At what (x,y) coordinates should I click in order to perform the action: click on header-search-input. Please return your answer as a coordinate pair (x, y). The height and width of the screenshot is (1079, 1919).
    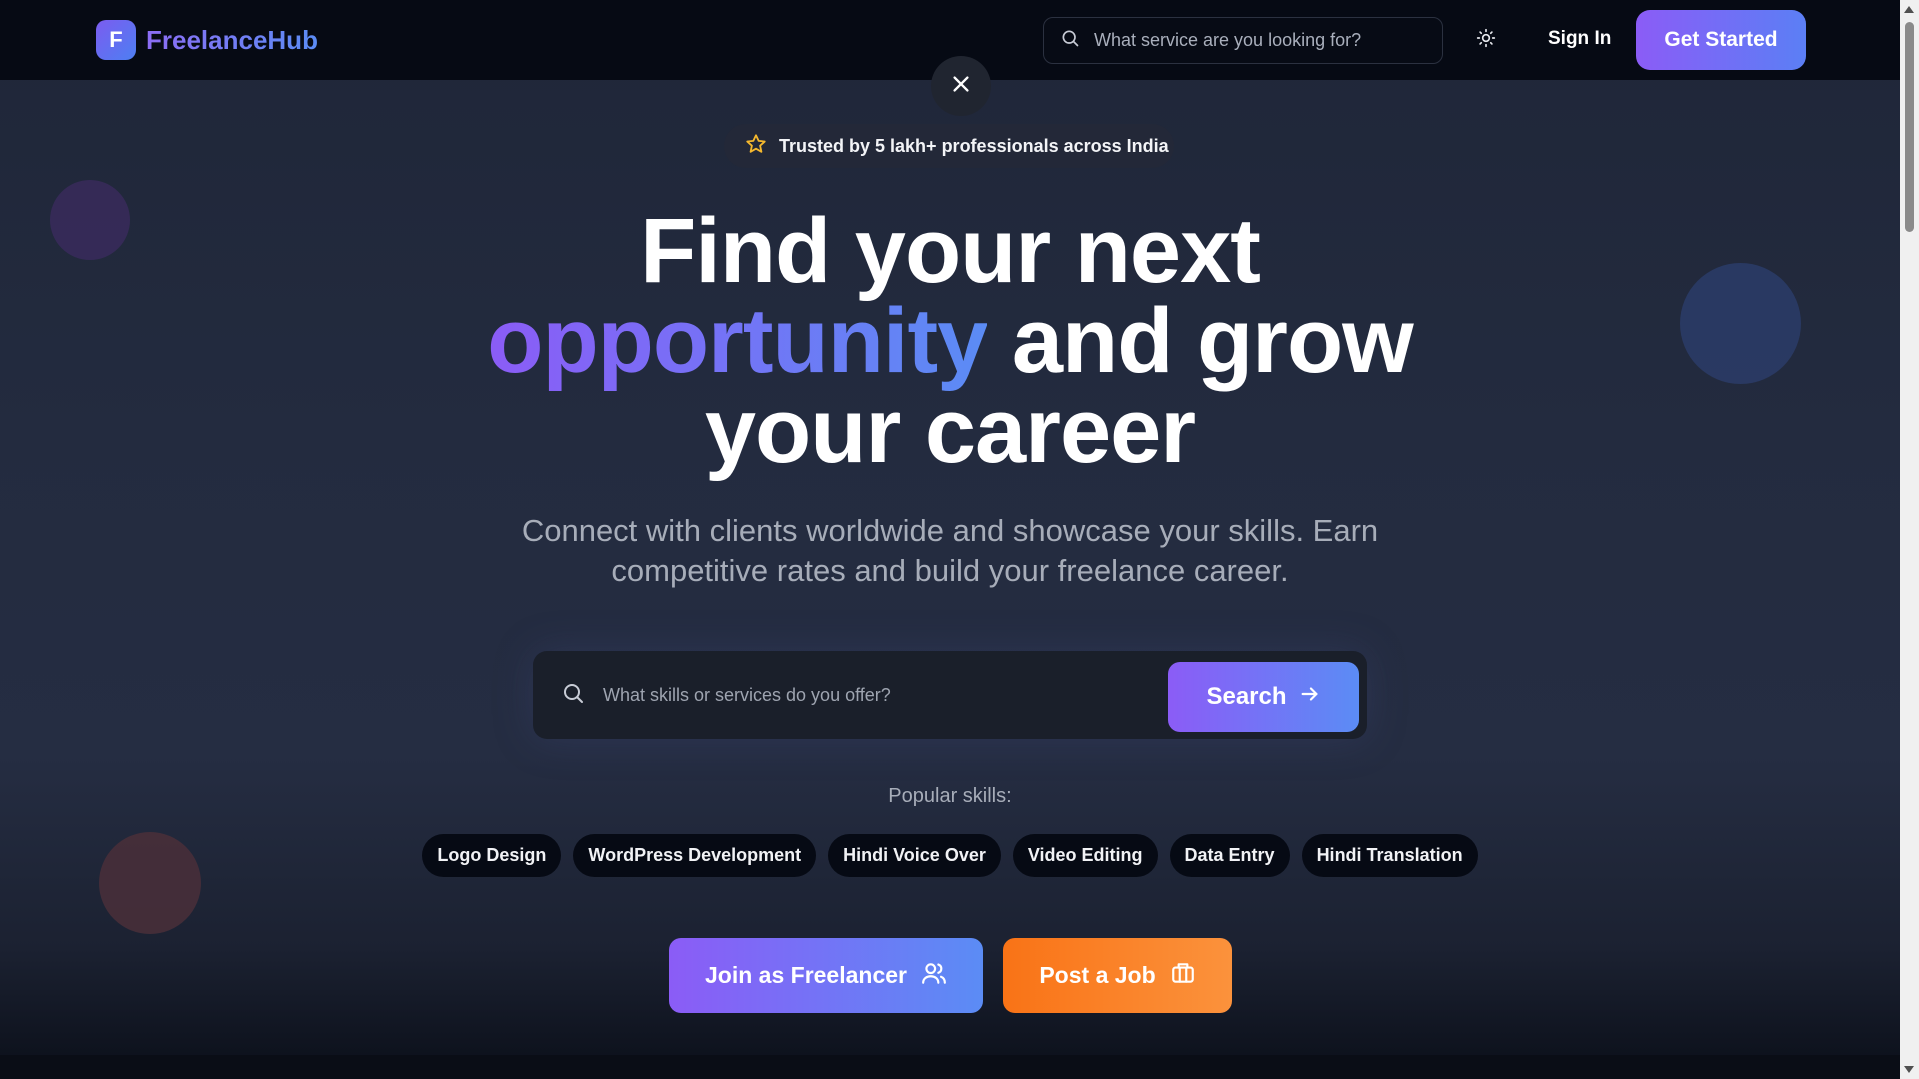
    Looking at the image, I should click on (1254, 40).